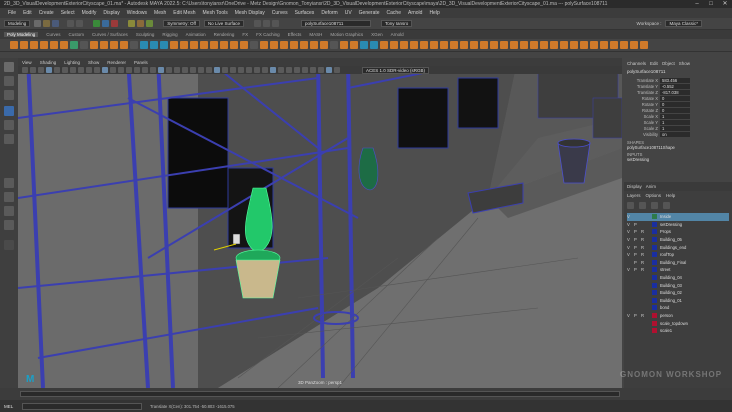 The image size is (732, 412). Describe the element at coordinates (116, 62) in the screenshot. I see `viewport-menu-renderer: Renderer` at that location.